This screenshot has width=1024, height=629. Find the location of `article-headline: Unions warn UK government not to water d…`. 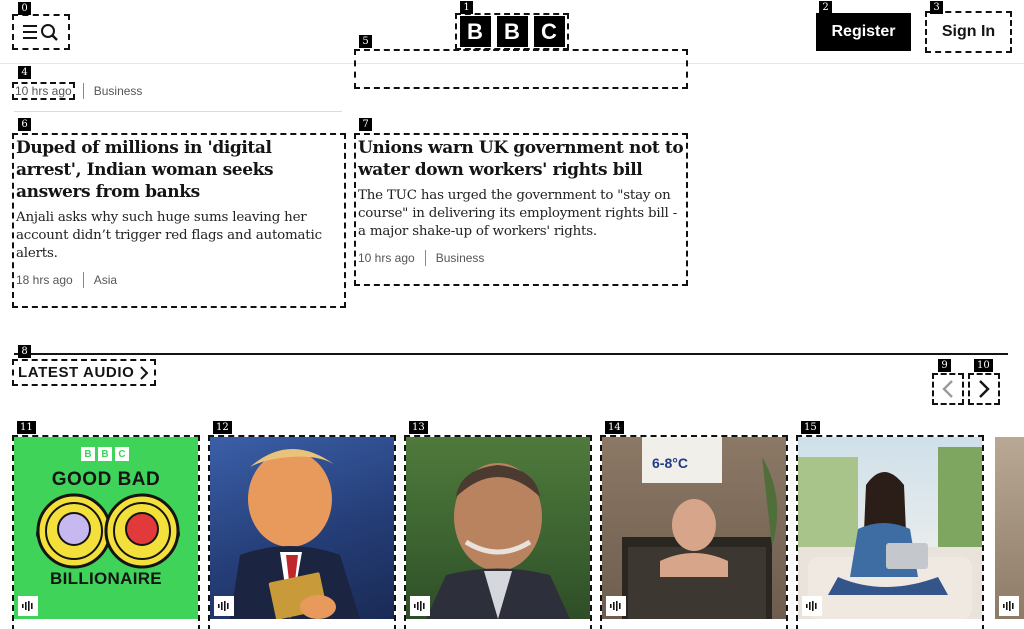

article-headline: Unions warn UK government not to water d… is located at coordinates (521, 159).